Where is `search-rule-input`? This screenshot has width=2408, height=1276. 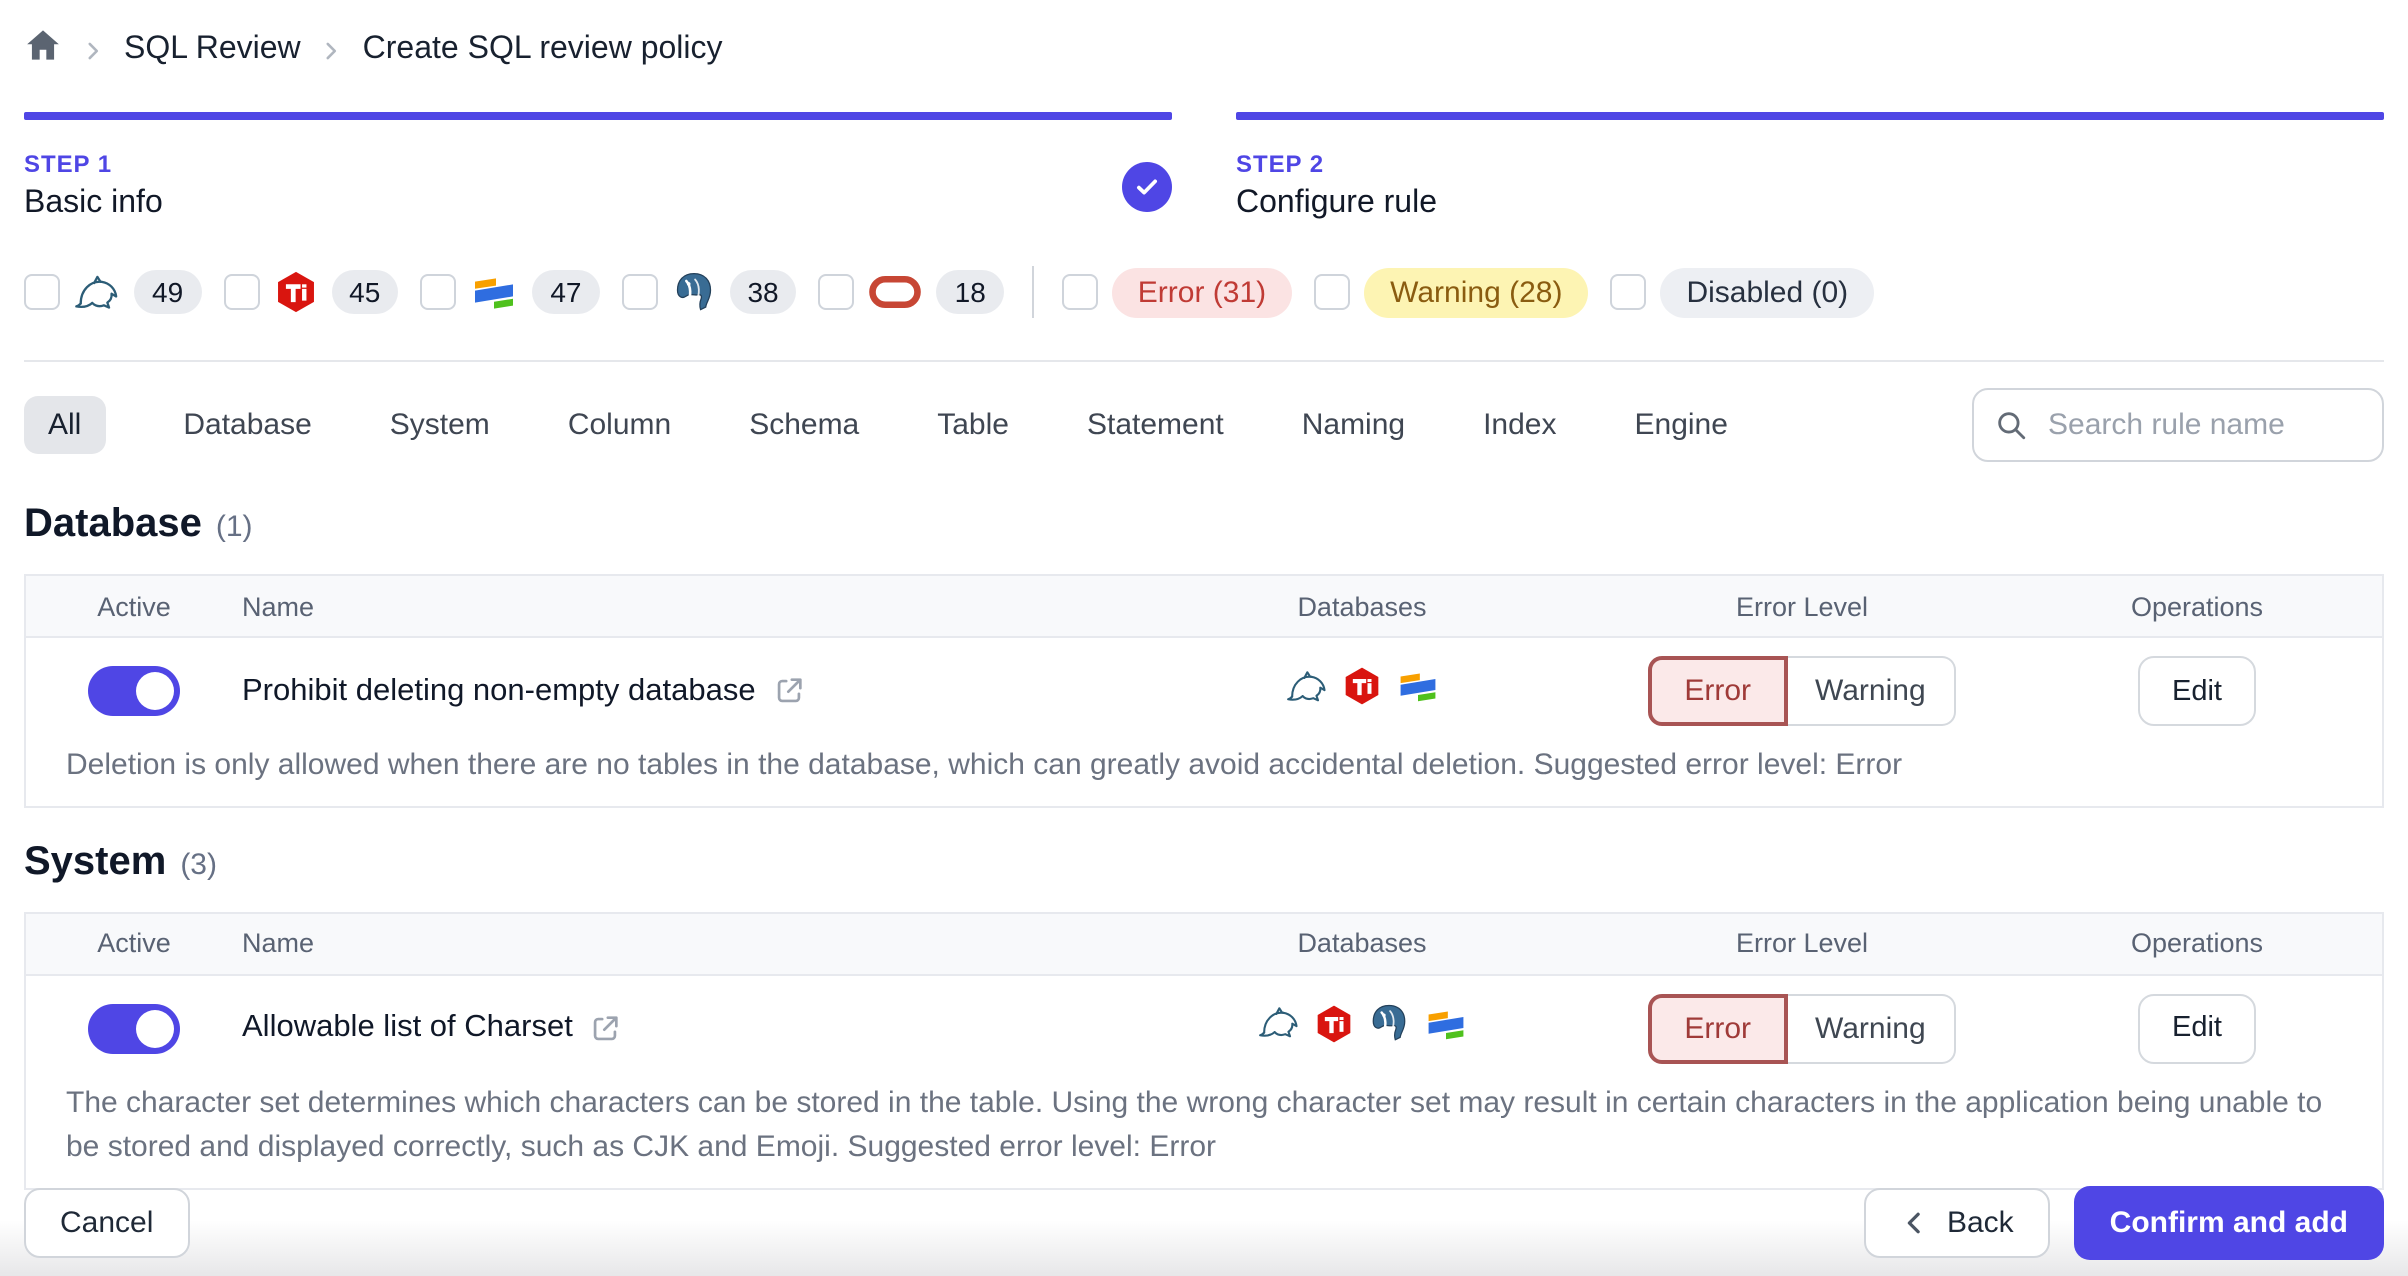 search-rule-input is located at coordinates (2203, 425).